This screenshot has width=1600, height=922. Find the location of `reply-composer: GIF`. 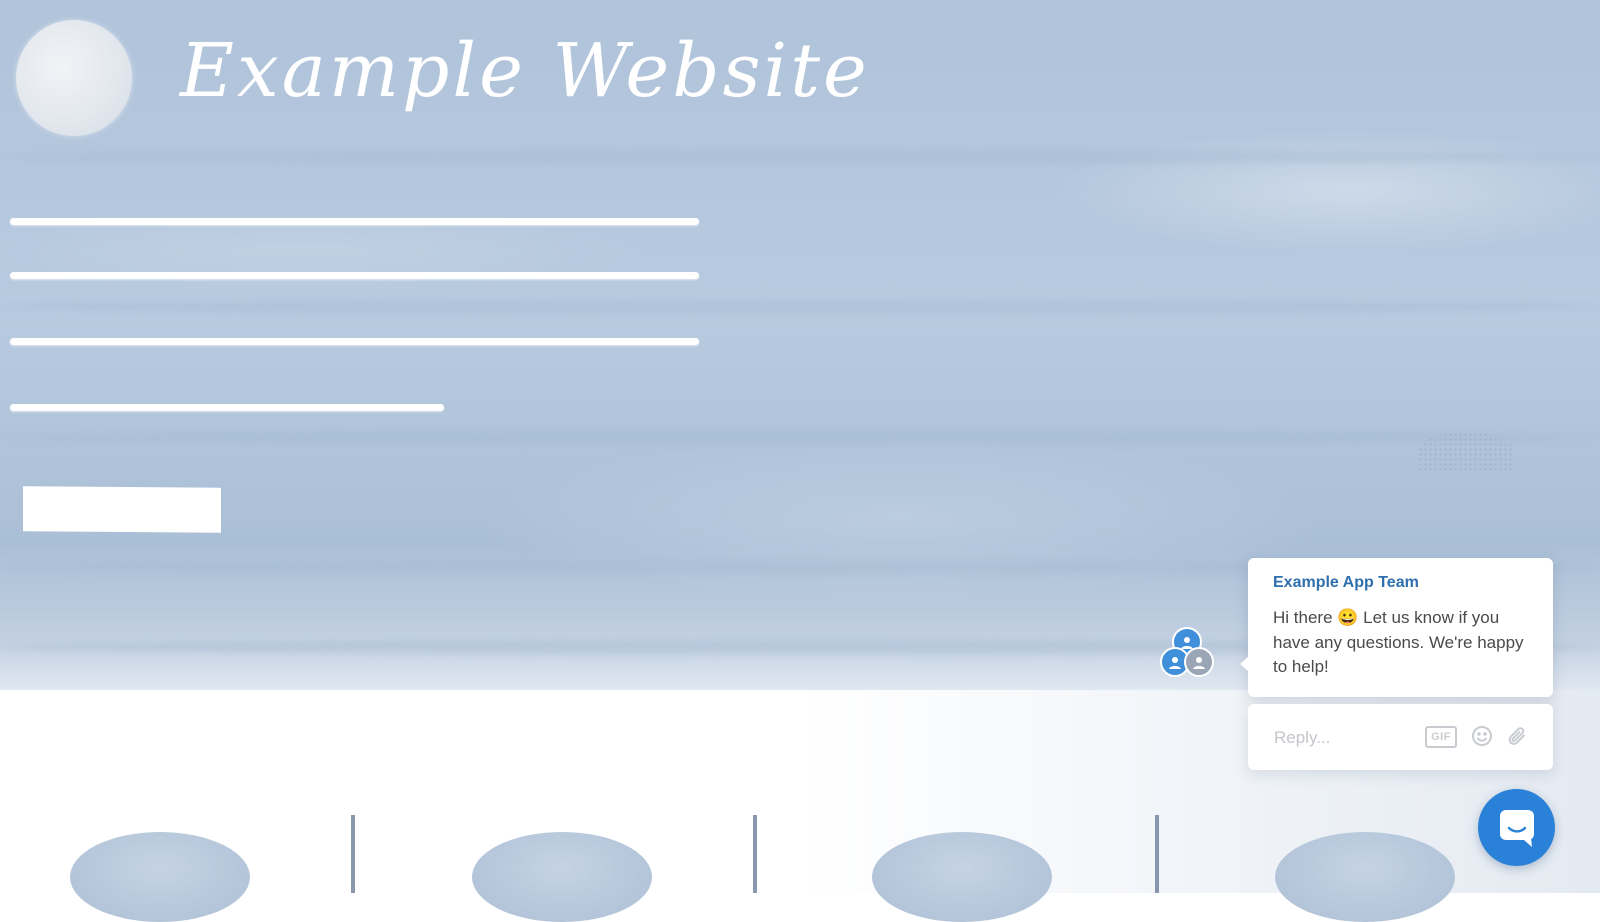

reply-composer: GIF is located at coordinates (1400, 737).